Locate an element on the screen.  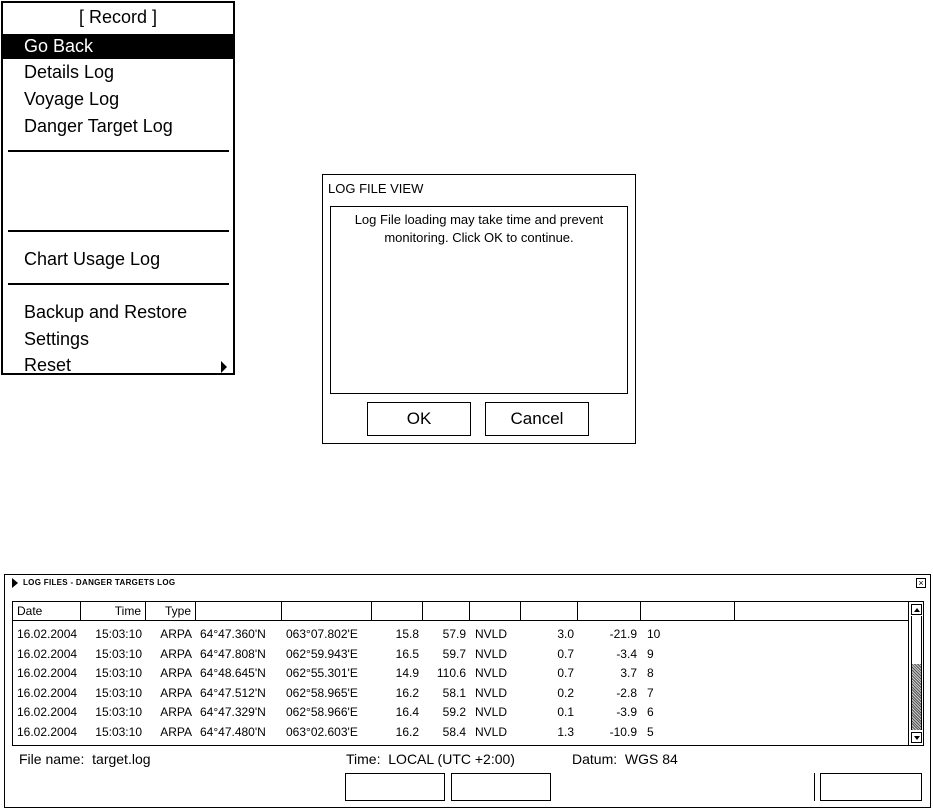
column-header-target-id is located at coordinates (688, 611).